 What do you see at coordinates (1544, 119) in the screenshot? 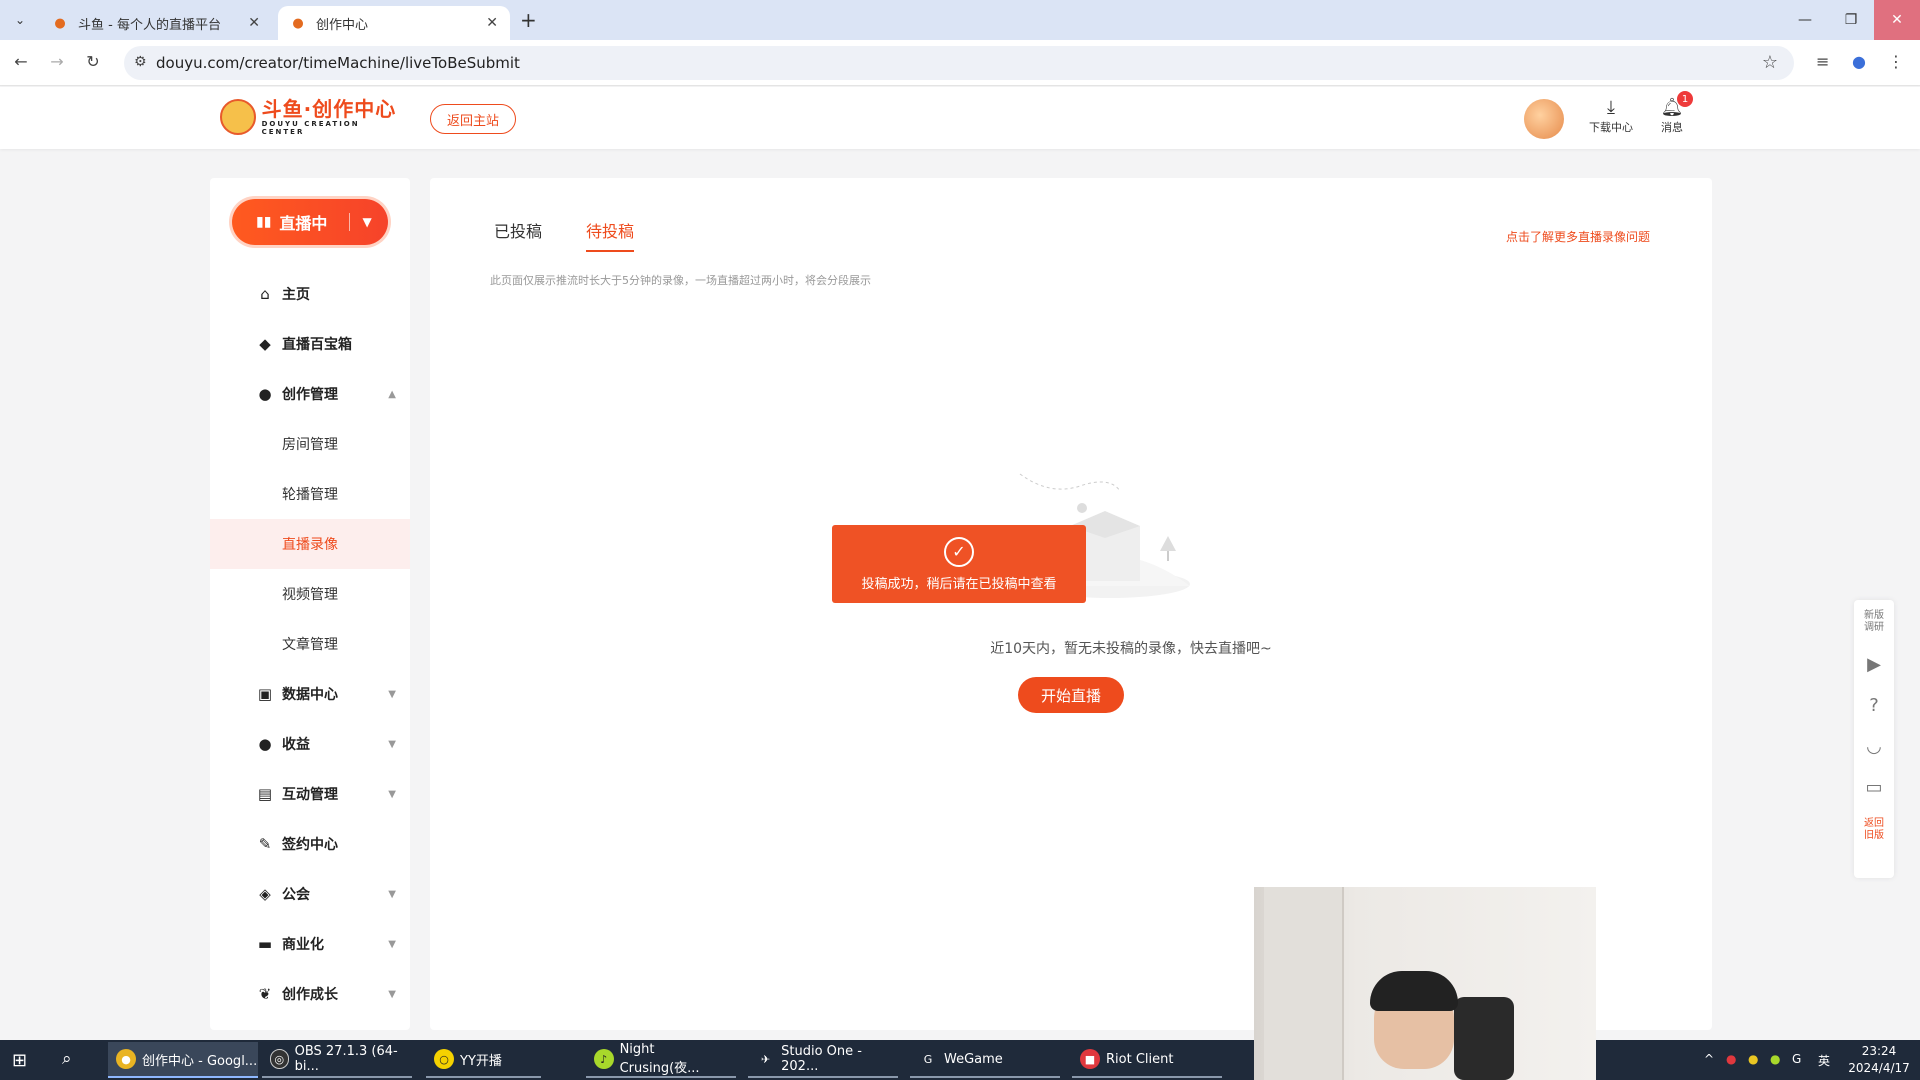
I see `avatar` at bounding box center [1544, 119].